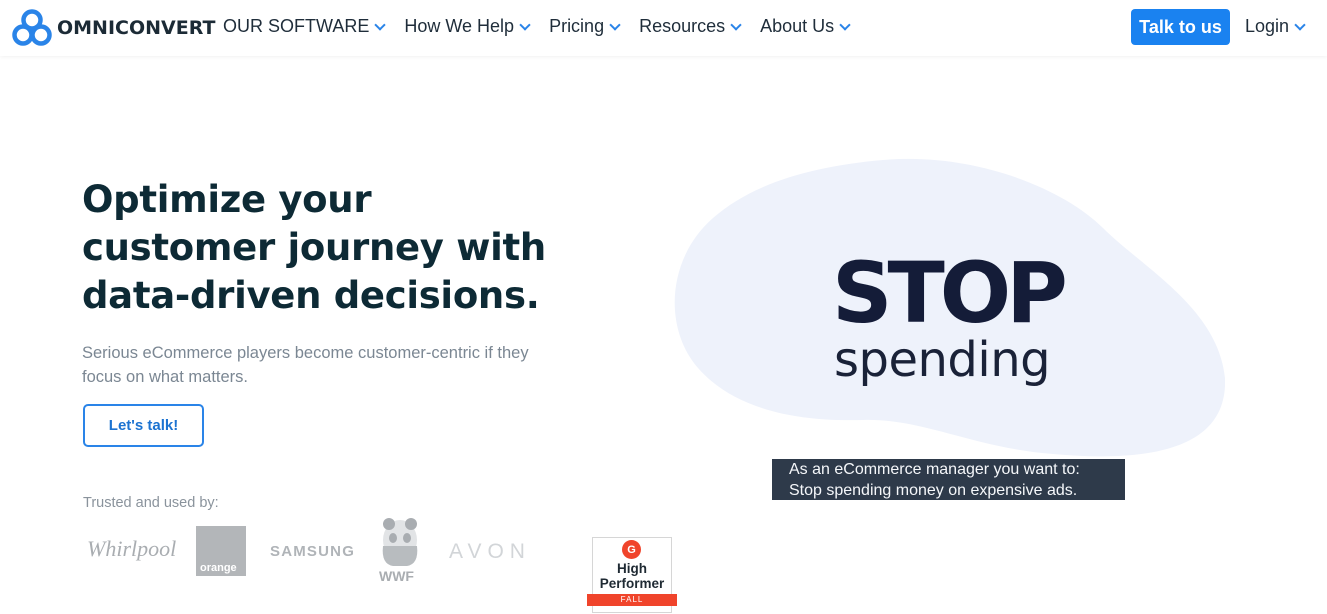 This screenshot has height=614, width=1327. I want to click on wwf-logo-text: WWF, so click(396, 576).